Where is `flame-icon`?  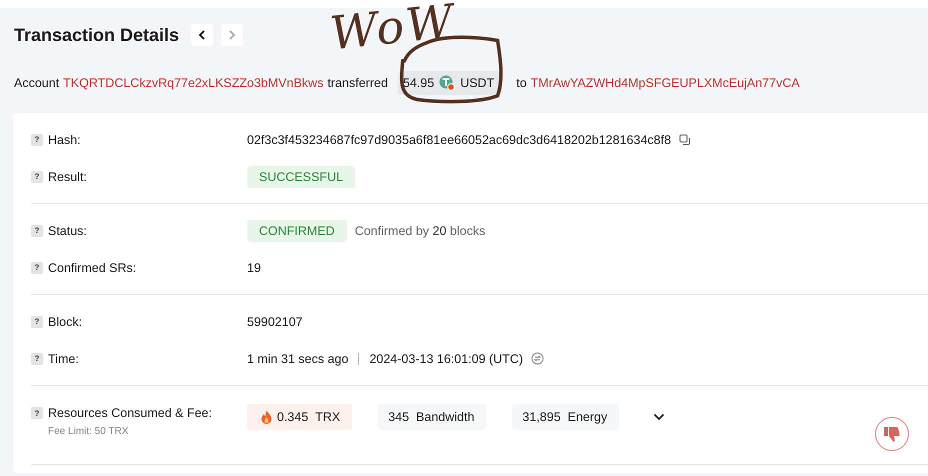
flame-icon is located at coordinates (266, 417).